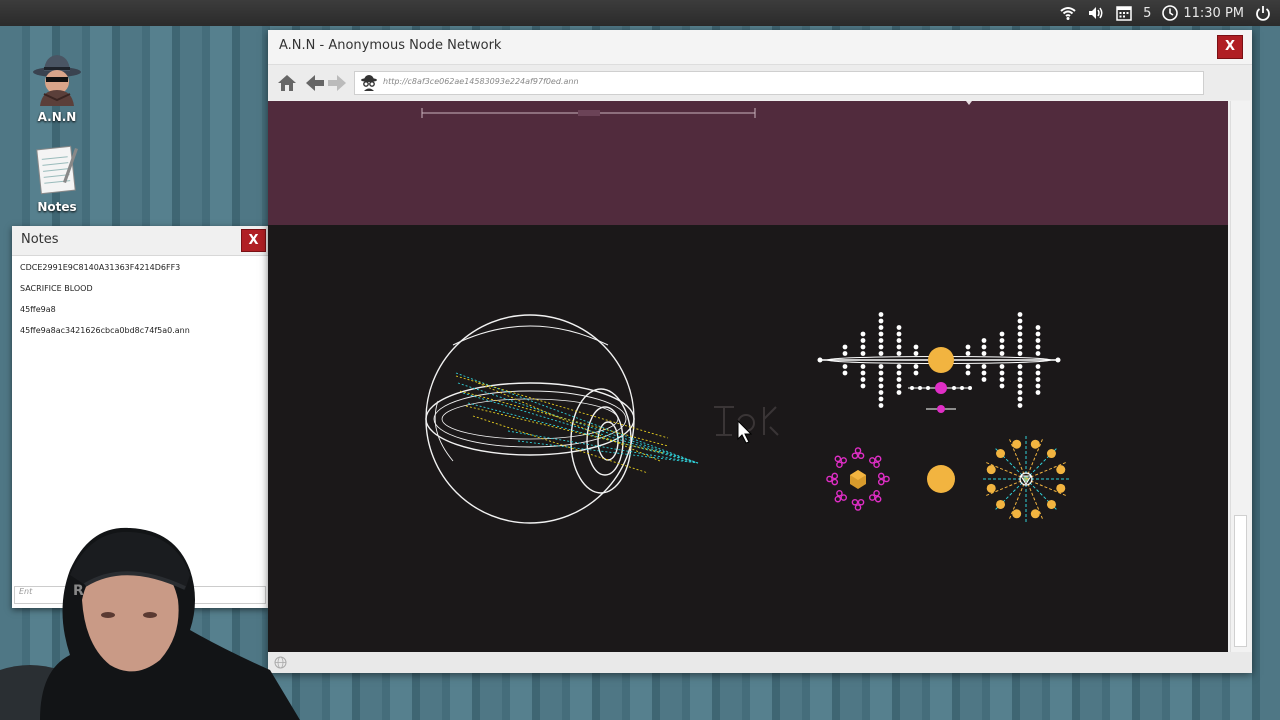  Describe the element at coordinates (150, 623) in the screenshot. I see `webcam-overlay: R` at that location.